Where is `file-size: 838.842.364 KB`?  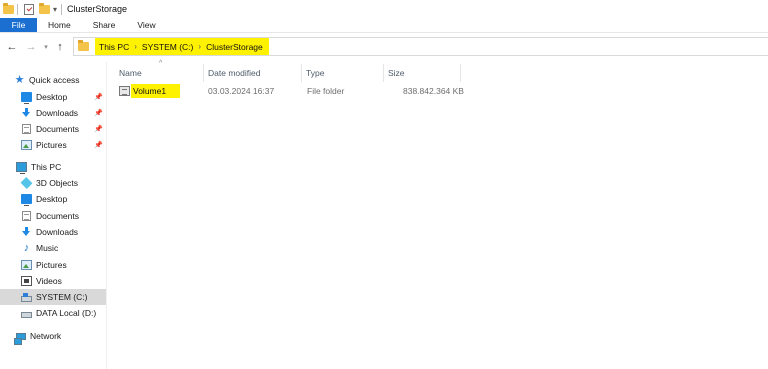 file-size: 838.842.364 KB is located at coordinates (433, 91).